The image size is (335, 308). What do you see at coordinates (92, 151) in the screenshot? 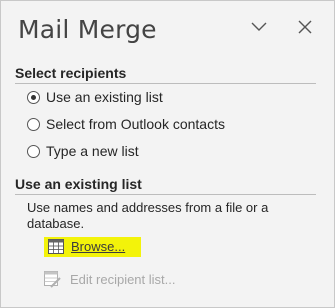
I see `radio-label: Type a new list` at bounding box center [92, 151].